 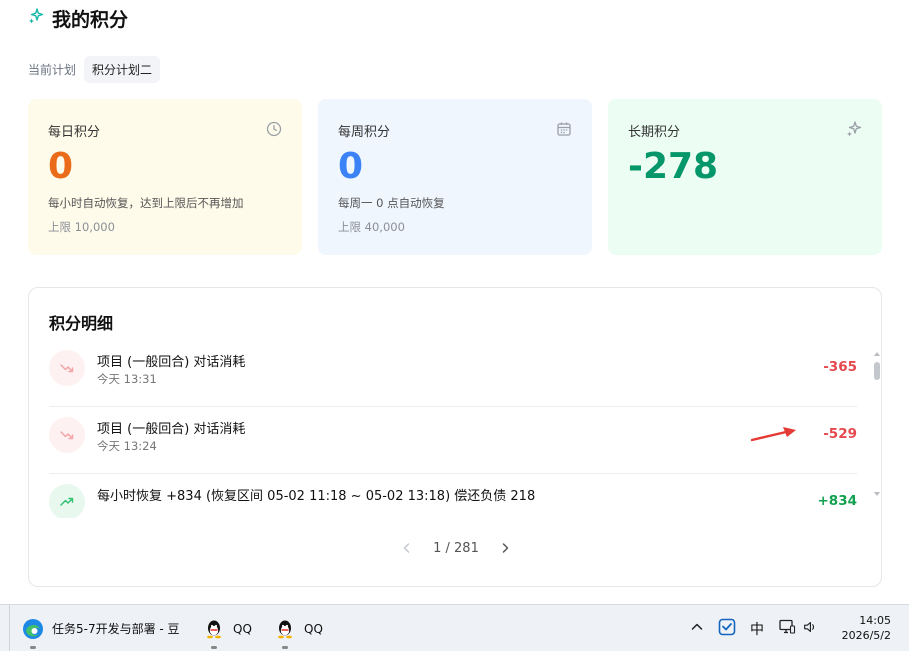 I want to click on plan-row: 当前计划 积分计划二, so click(x=94, y=69).